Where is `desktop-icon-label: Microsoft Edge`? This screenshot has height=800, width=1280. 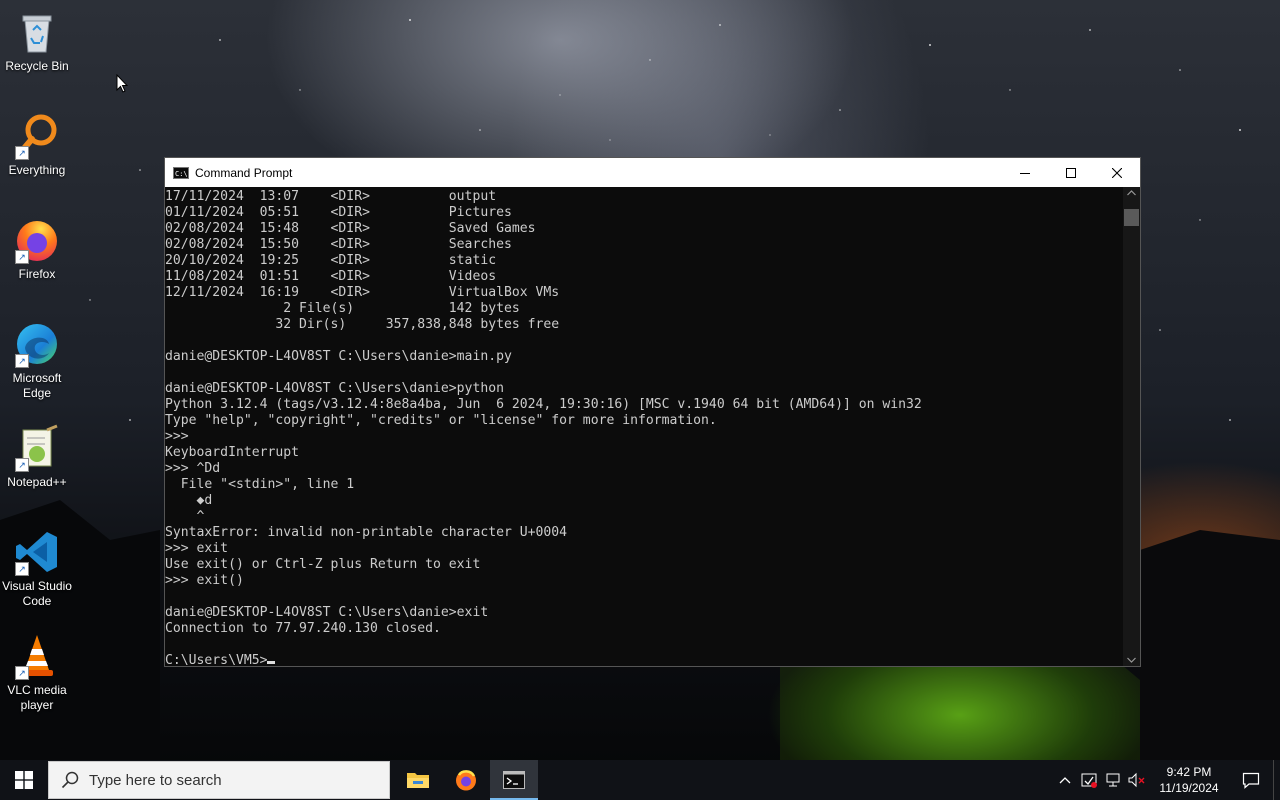 desktop-icon-label: Microsoft Edge is located at coordinates (37, 385).